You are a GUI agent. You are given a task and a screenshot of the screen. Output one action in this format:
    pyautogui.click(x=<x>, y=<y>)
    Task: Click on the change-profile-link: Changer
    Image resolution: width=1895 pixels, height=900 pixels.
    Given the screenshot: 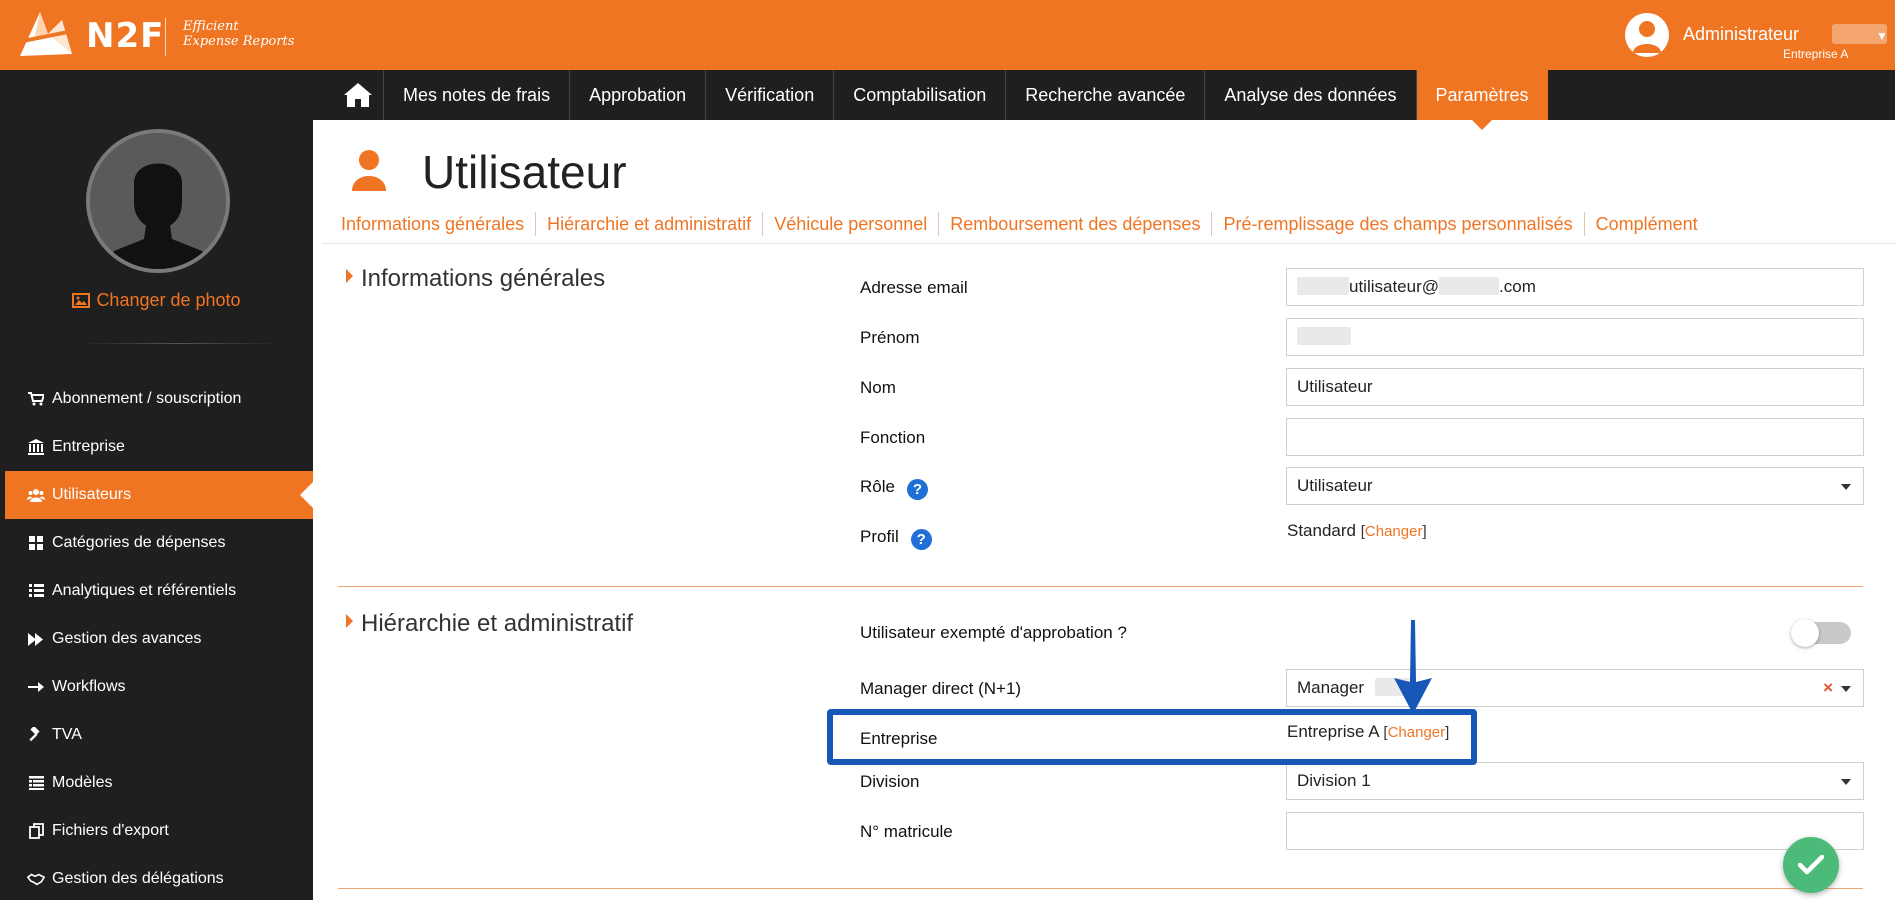 What is the action you would take?
    pyautogui.click(x=1394, y=531)
    